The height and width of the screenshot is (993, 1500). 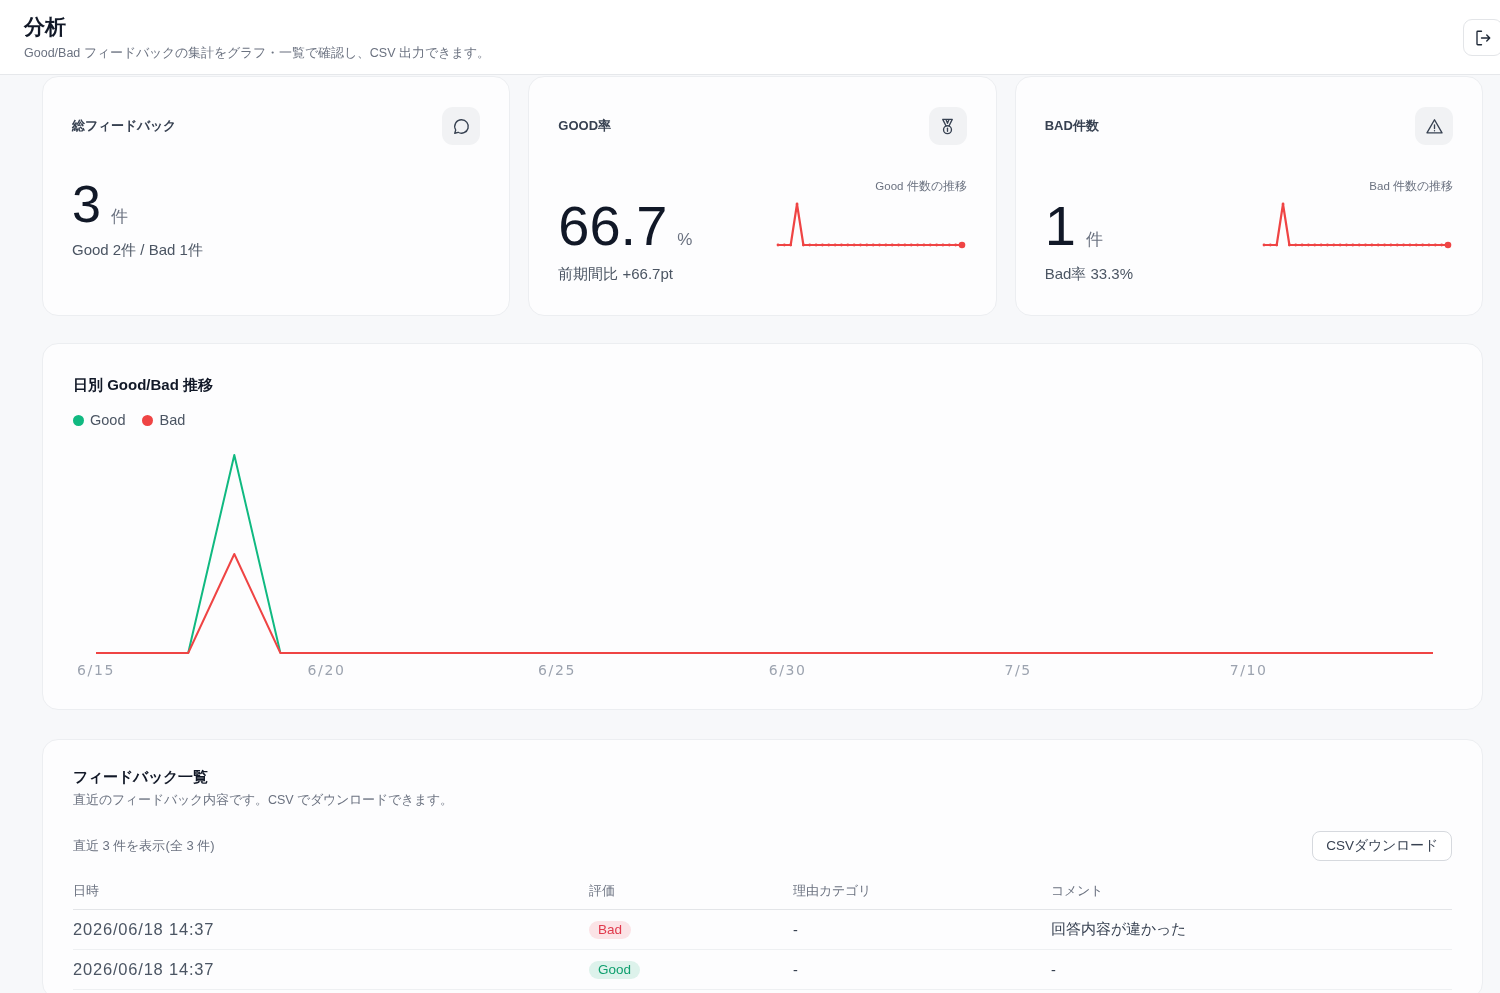 What do you see at coordinates (585, 126) in the screenshot?
I see `card-title: GOOD率` at bounding box center [585, 126].